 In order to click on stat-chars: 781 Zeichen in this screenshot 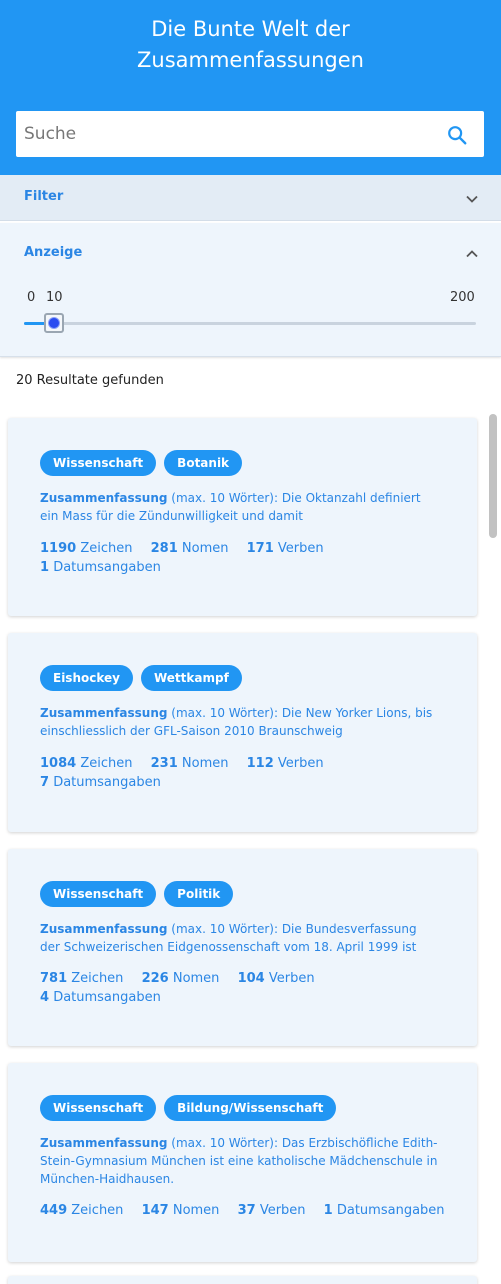, I will do `click(81, 978)`.